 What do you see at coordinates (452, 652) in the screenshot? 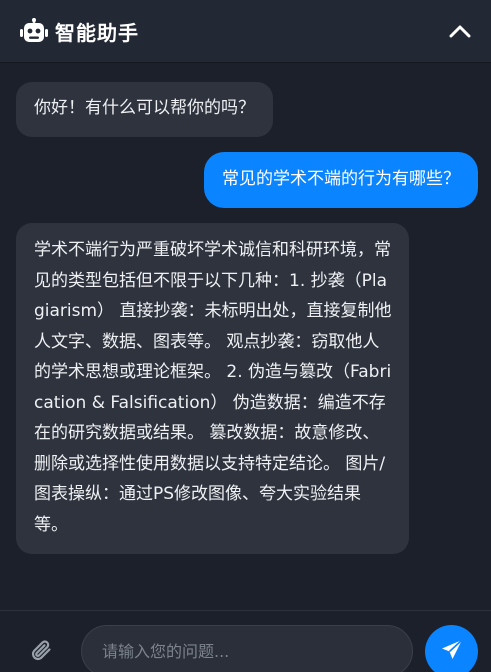
I see `send-icon` at bounding box center [452, 652].